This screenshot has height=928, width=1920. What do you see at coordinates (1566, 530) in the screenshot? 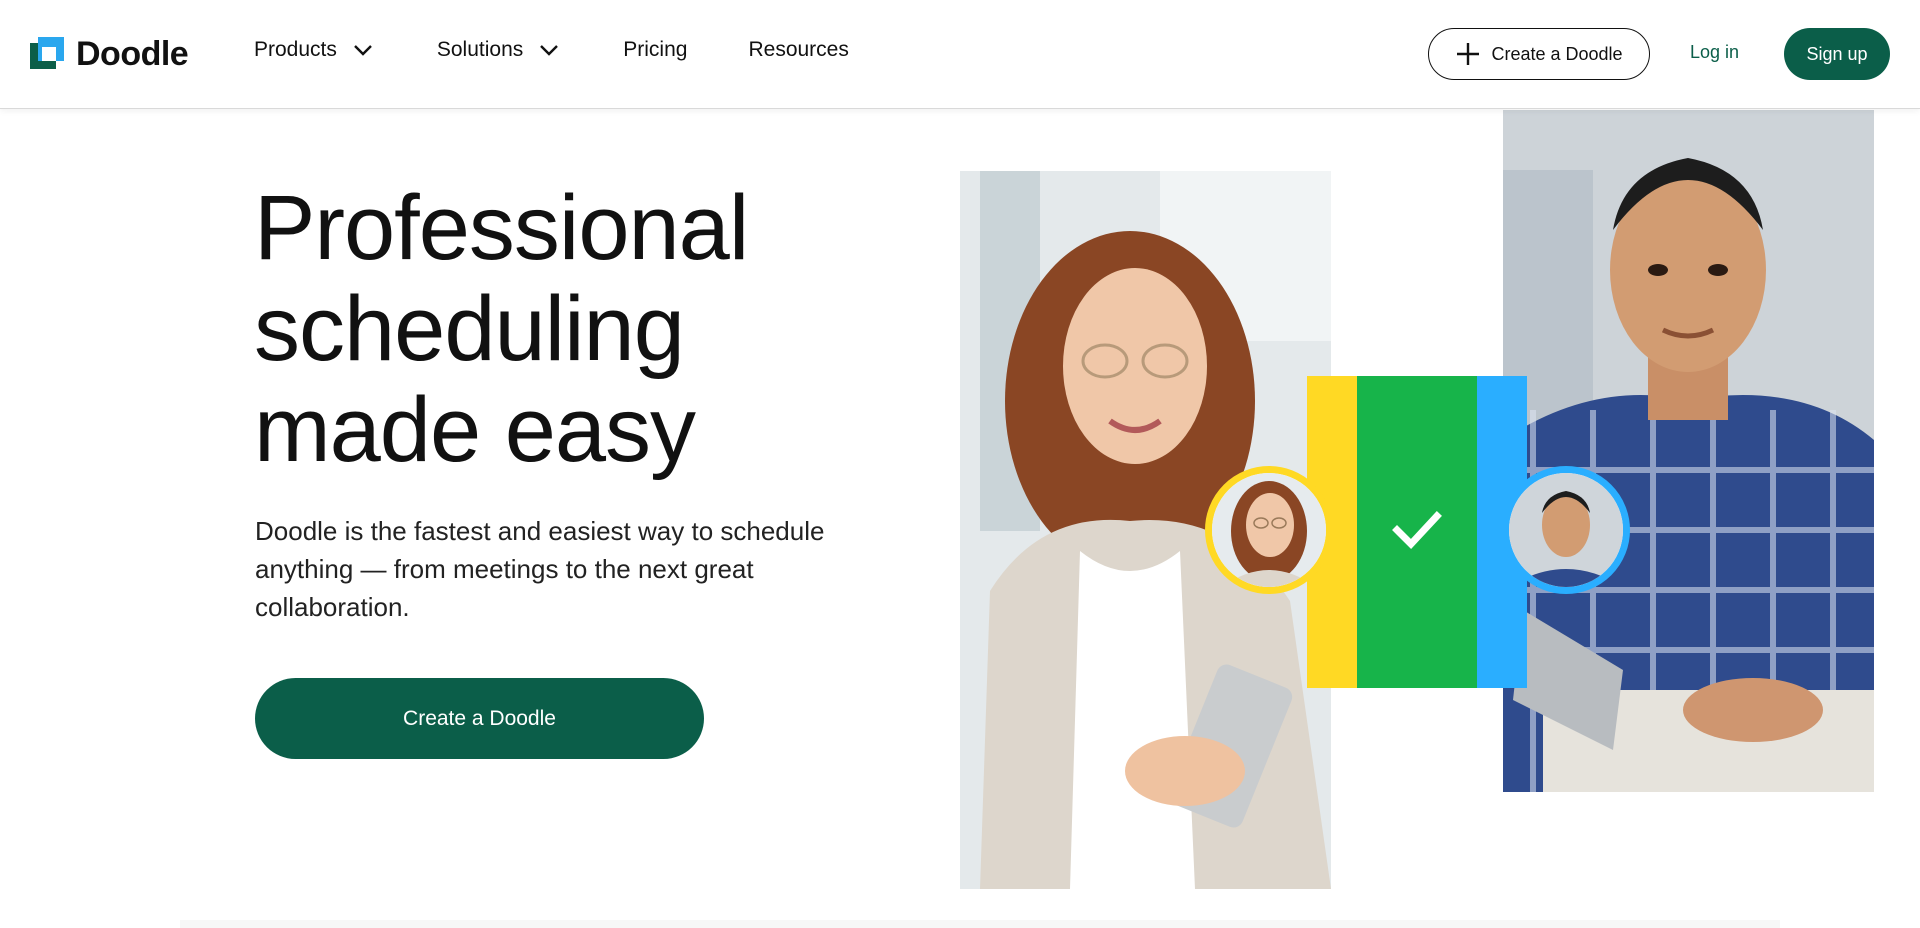
I see `man-avatar` at bounding box center [1566, 530].